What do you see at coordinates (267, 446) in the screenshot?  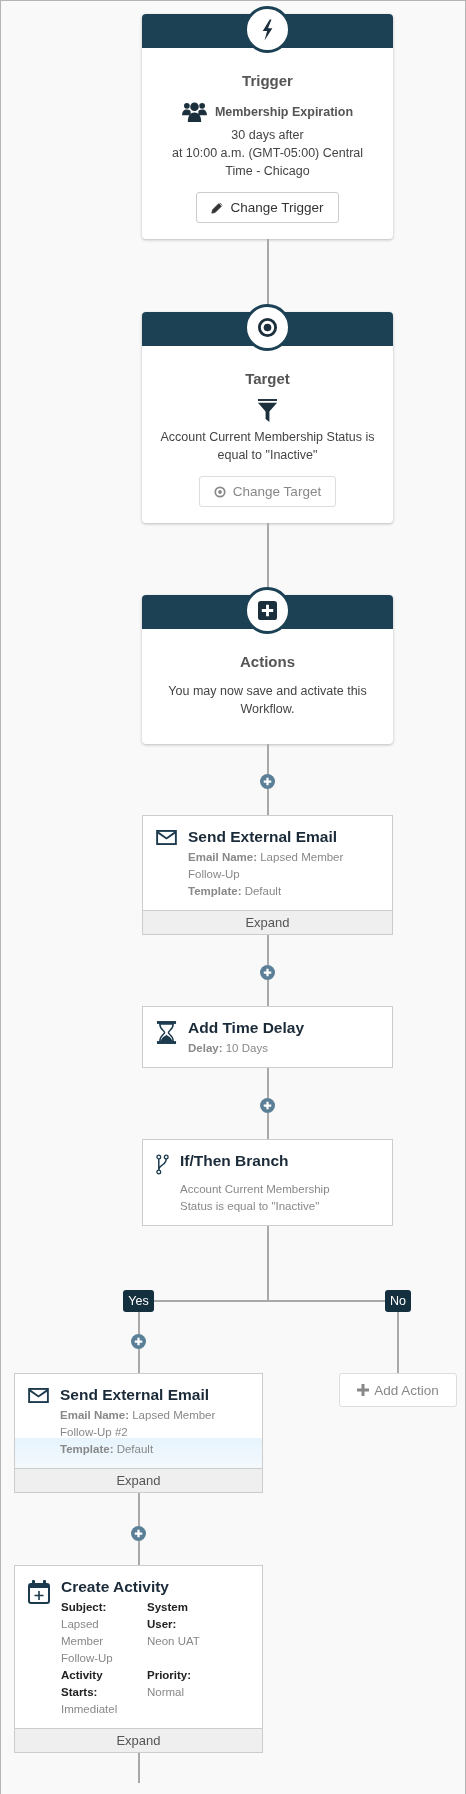 I see `target-condition: Account Current Membership Status is equal to "Inactive"` at bounding box center [267, 446].